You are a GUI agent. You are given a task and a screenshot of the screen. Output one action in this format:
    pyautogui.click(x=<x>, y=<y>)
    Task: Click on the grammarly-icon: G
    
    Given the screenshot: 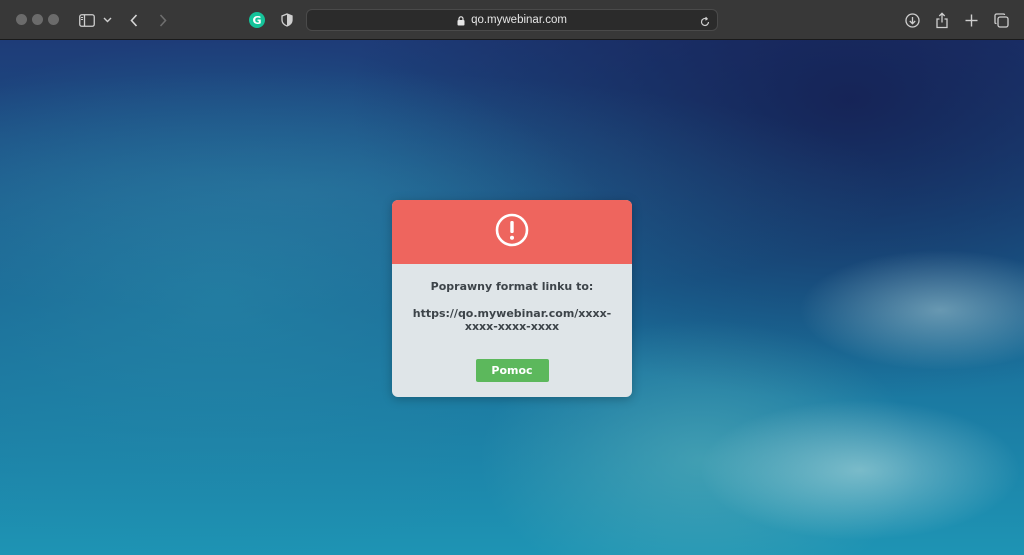 What is the action you would take?
    pyautogui.click(x=257, y=20)
    